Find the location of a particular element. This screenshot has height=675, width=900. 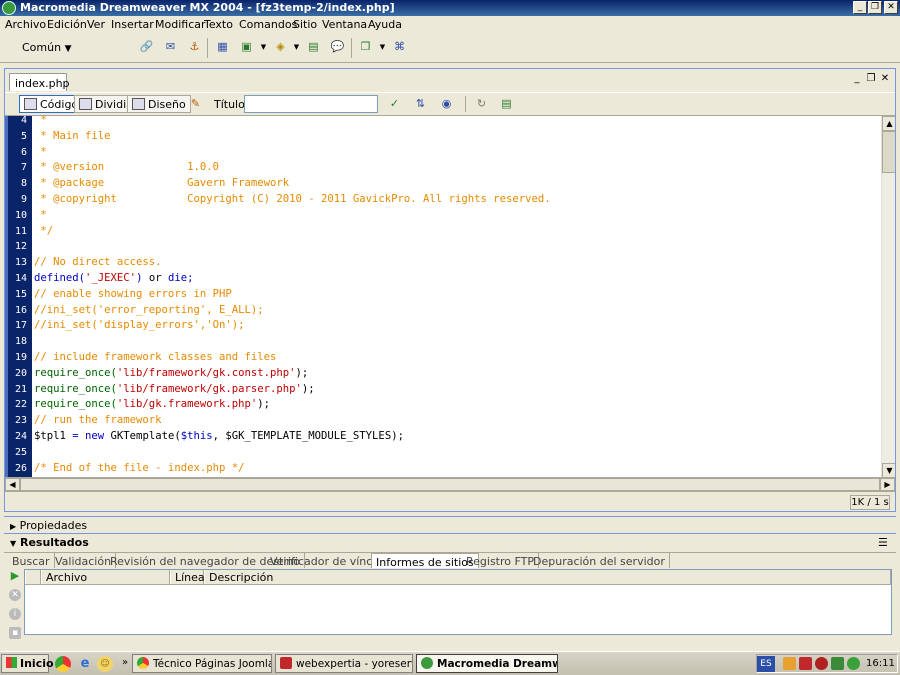

column-linea: Línea is located at coordinates (187, 577).